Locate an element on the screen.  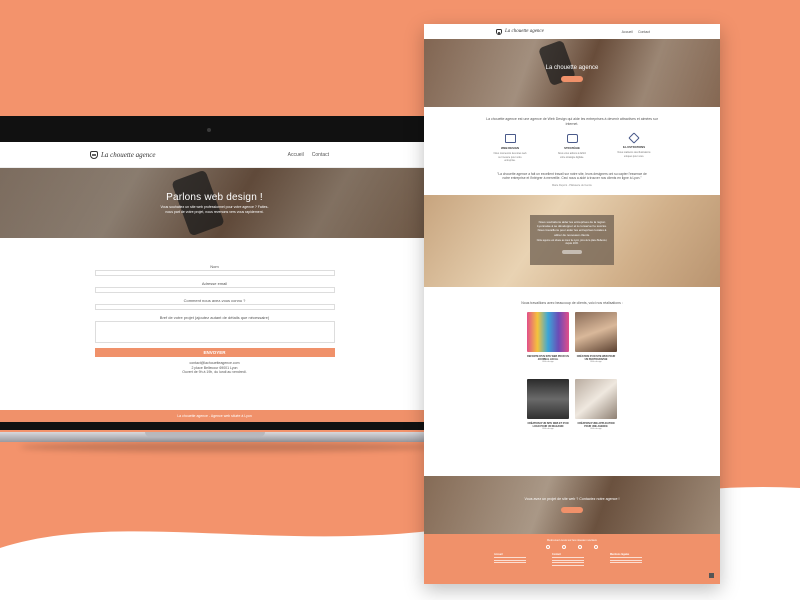
page-navbar: La chouette agence Accueil Contact is located at coordinates (572, 31).